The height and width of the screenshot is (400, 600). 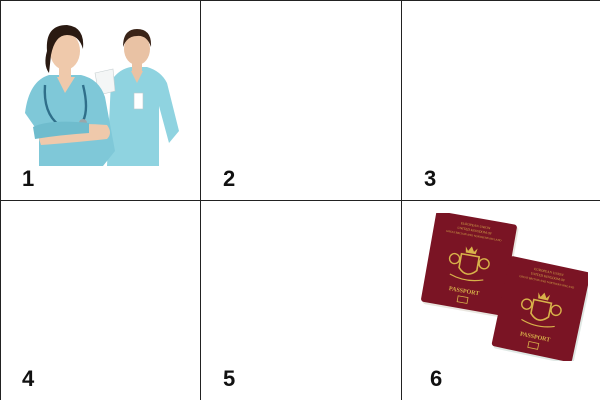 I want to click on cell-number: 5, so click(x=229, y=378).